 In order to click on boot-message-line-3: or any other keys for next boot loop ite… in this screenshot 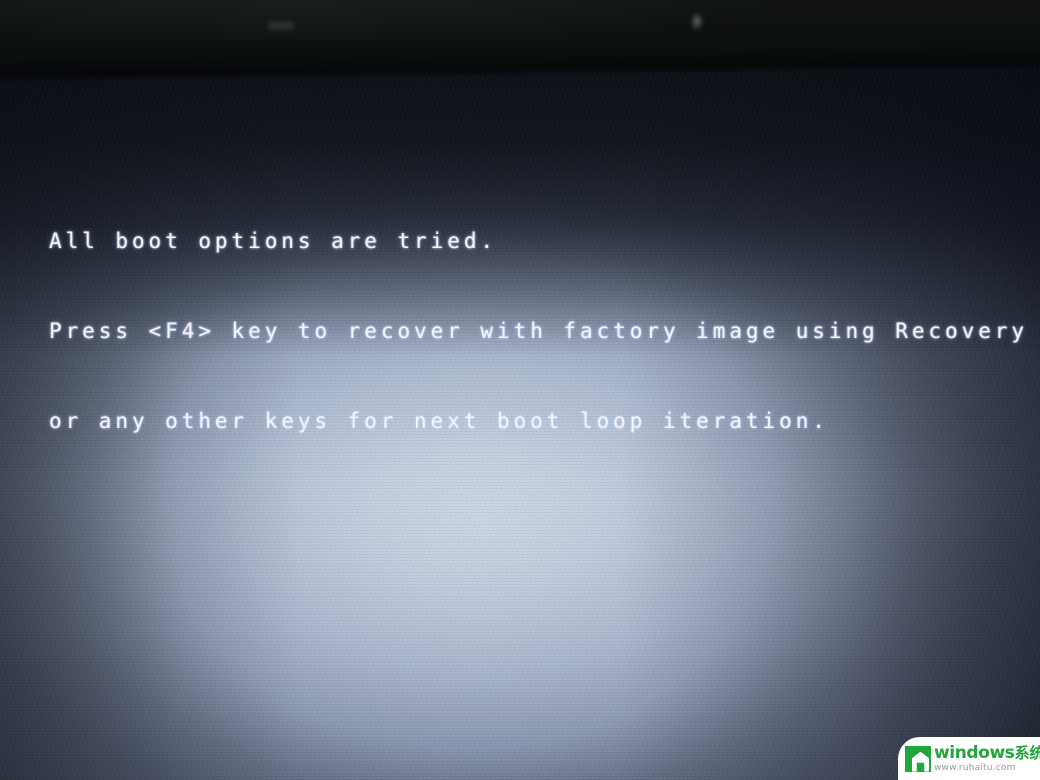, I will do `click(439, 421)`.